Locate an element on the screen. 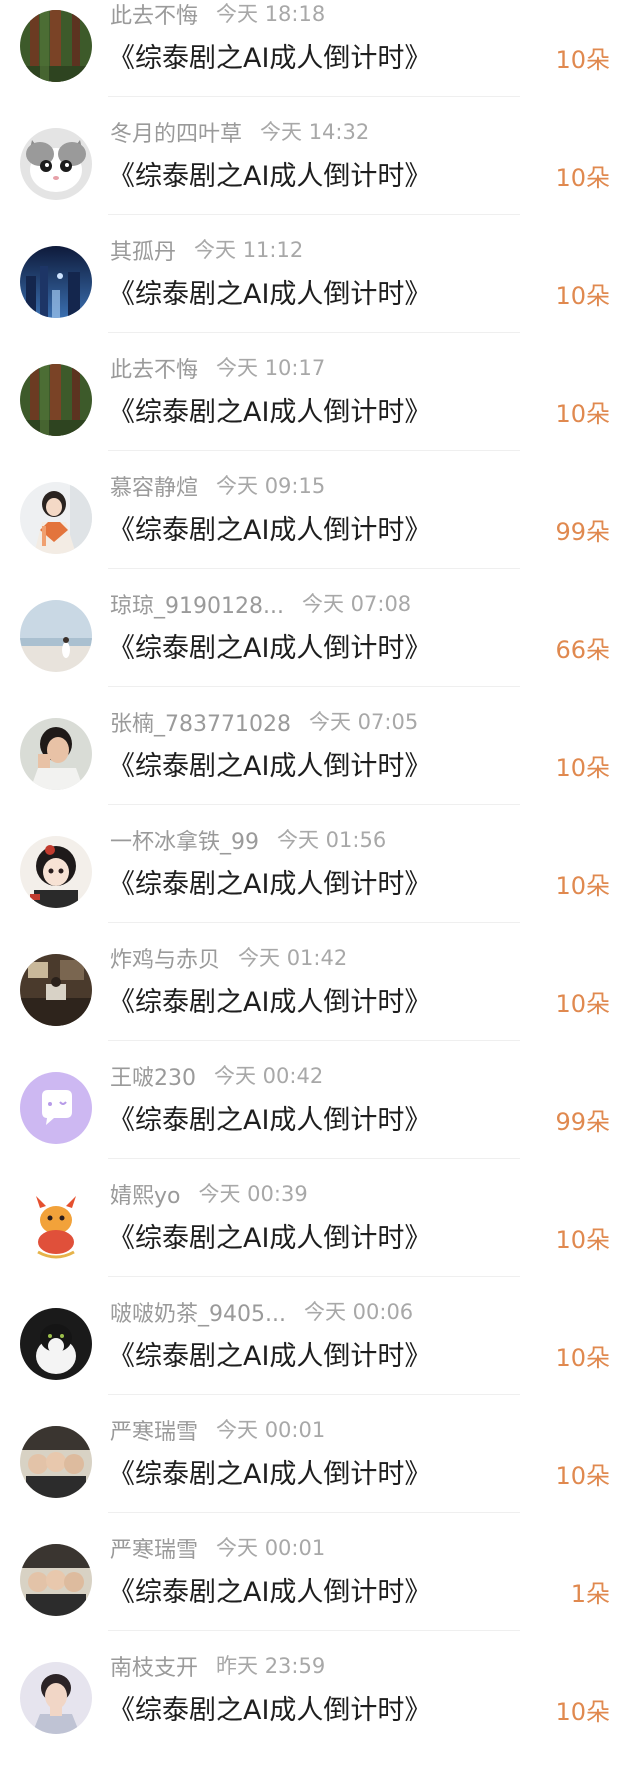  record-meta: 啵啵奶茶_9405... 今天 00:06 is located at coordinates (262, 1312).